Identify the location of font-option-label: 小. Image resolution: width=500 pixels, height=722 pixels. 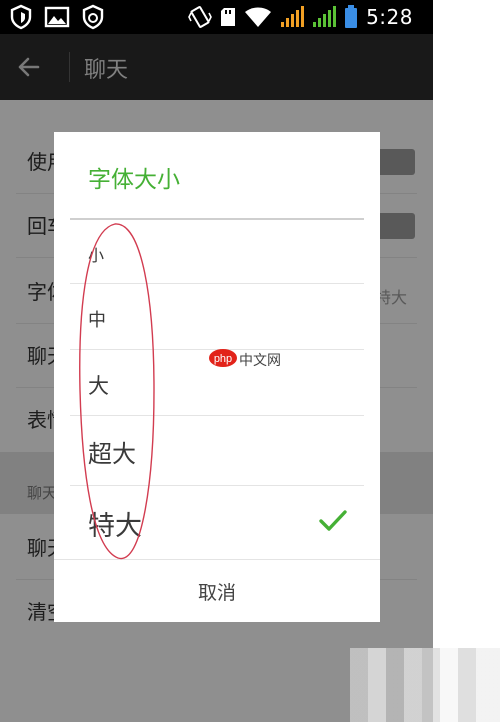
(96, 255).